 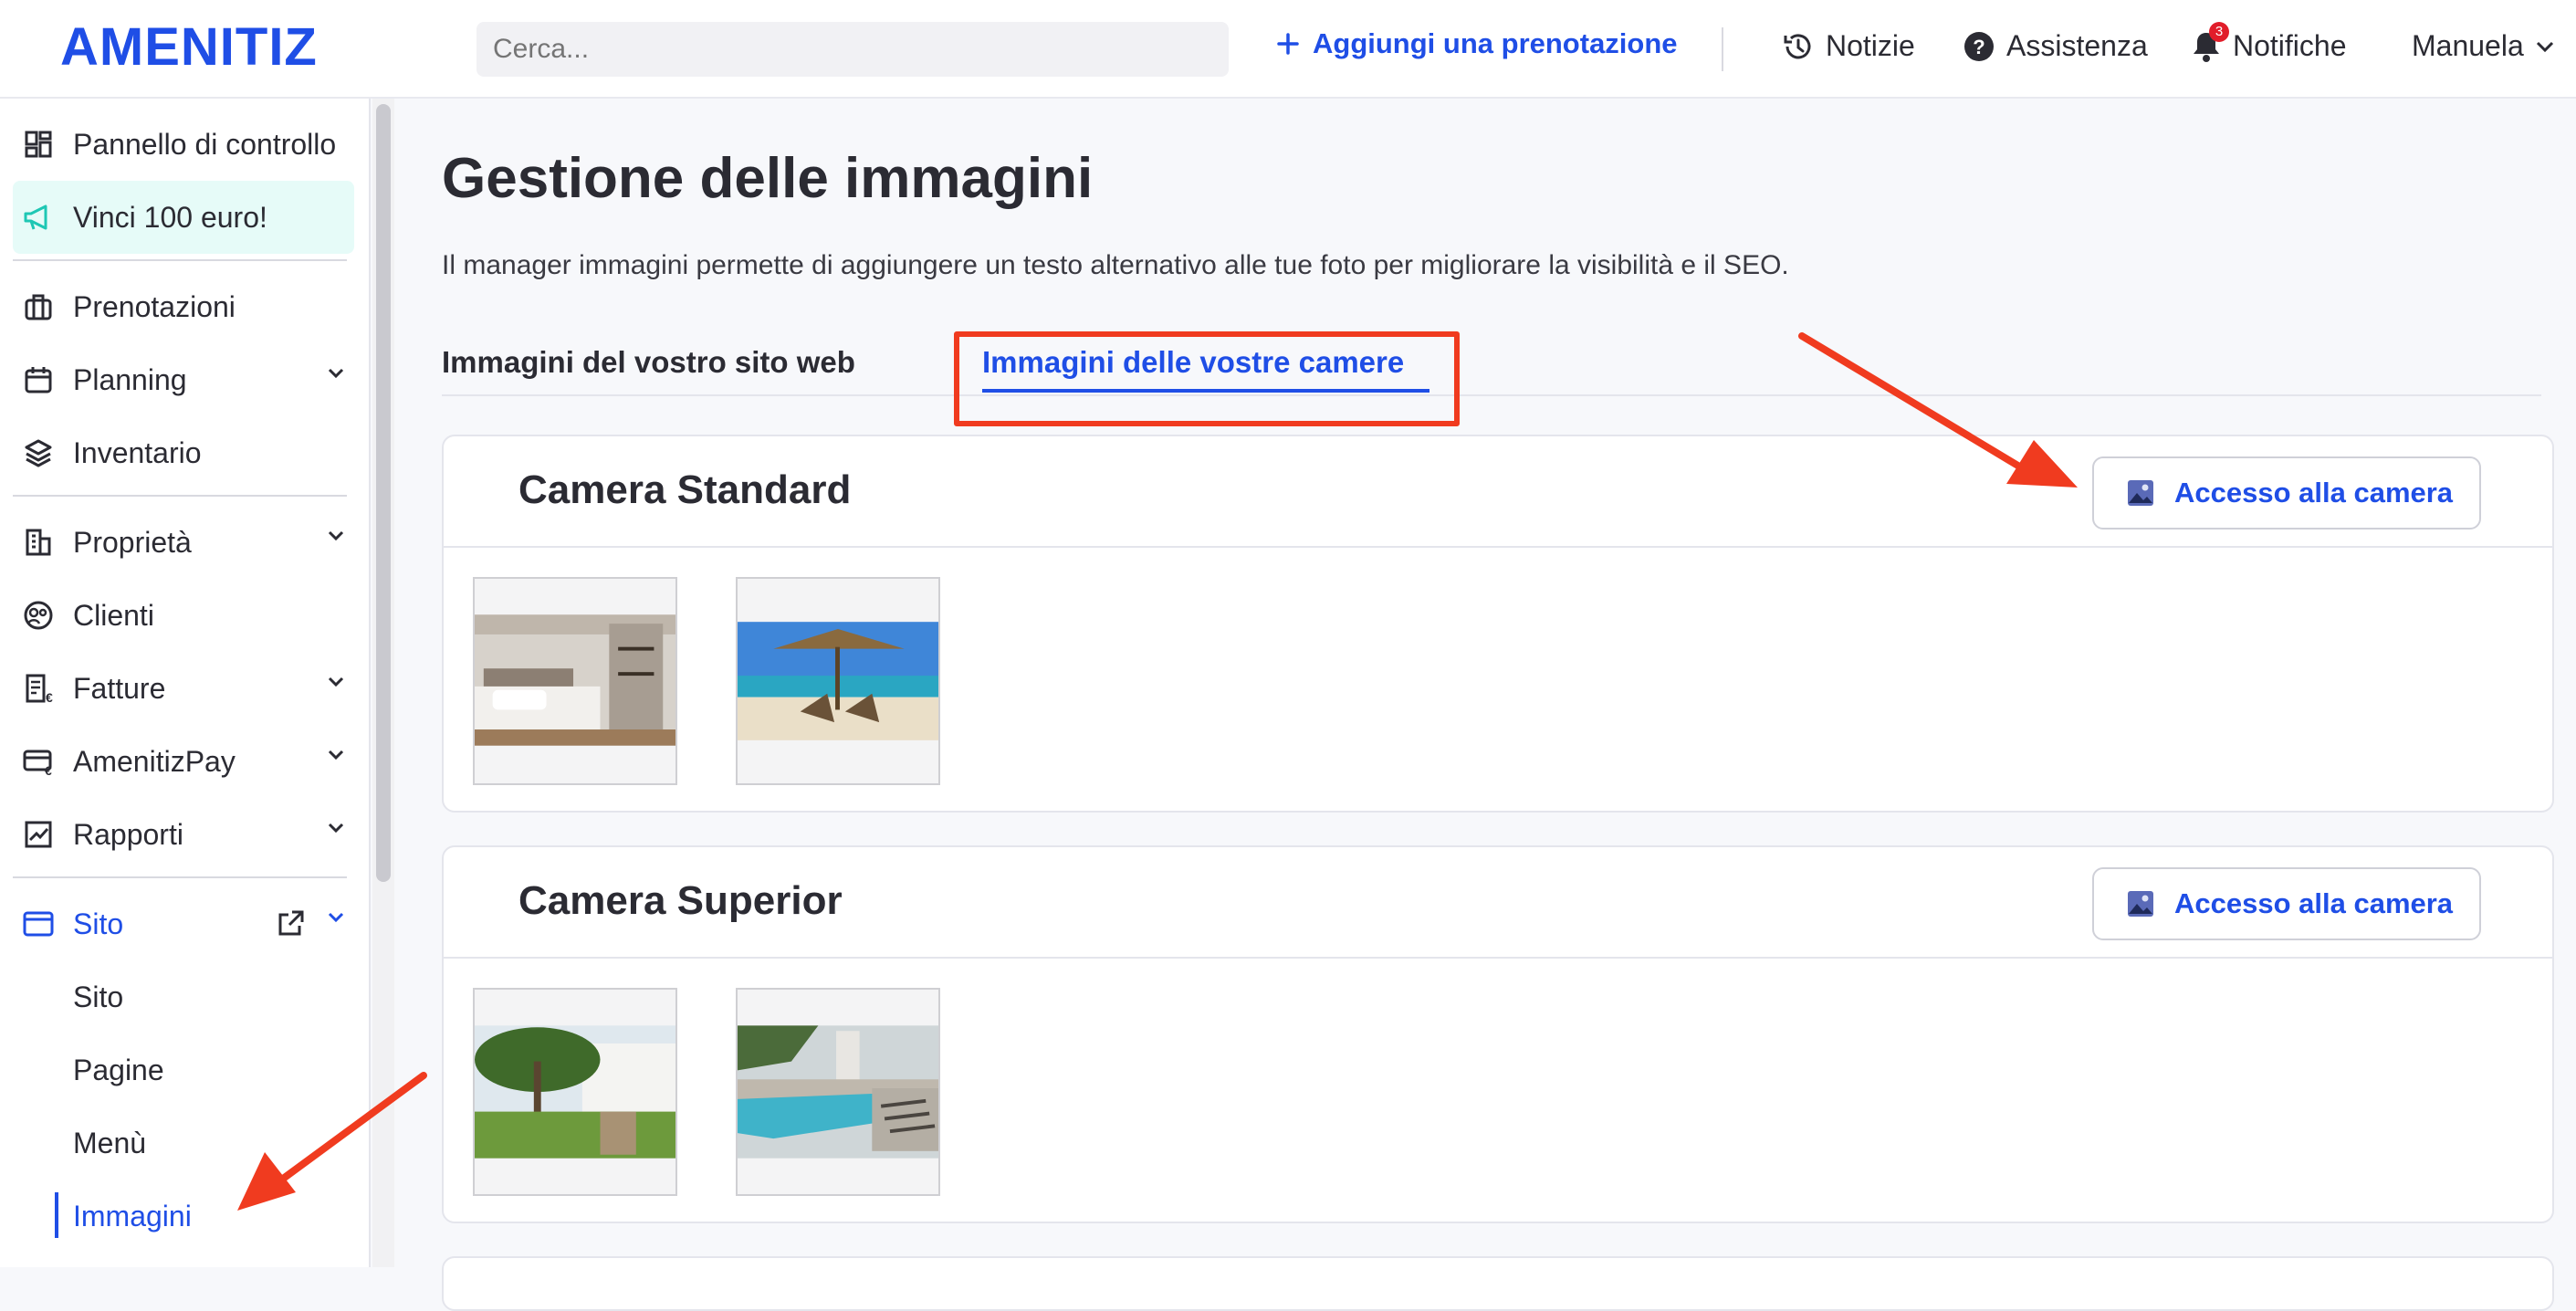 I want to click on calendar-icon, so click(x=38, y=379).